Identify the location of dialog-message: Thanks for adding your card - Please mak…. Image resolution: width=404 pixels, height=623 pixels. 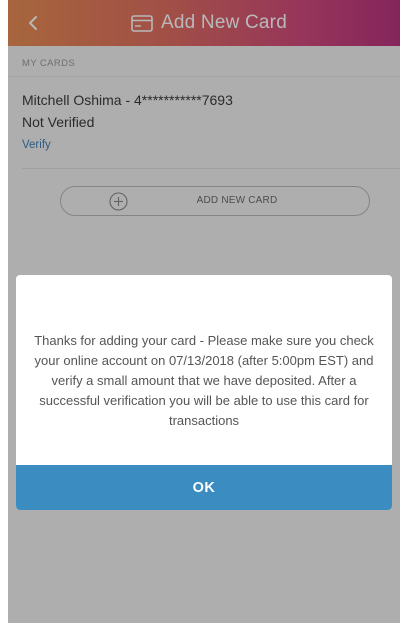
(204, 380).